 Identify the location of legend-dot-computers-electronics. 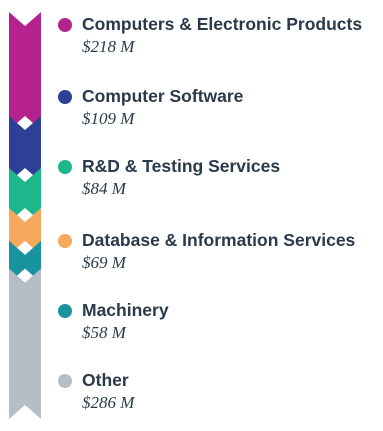
(65, 25).